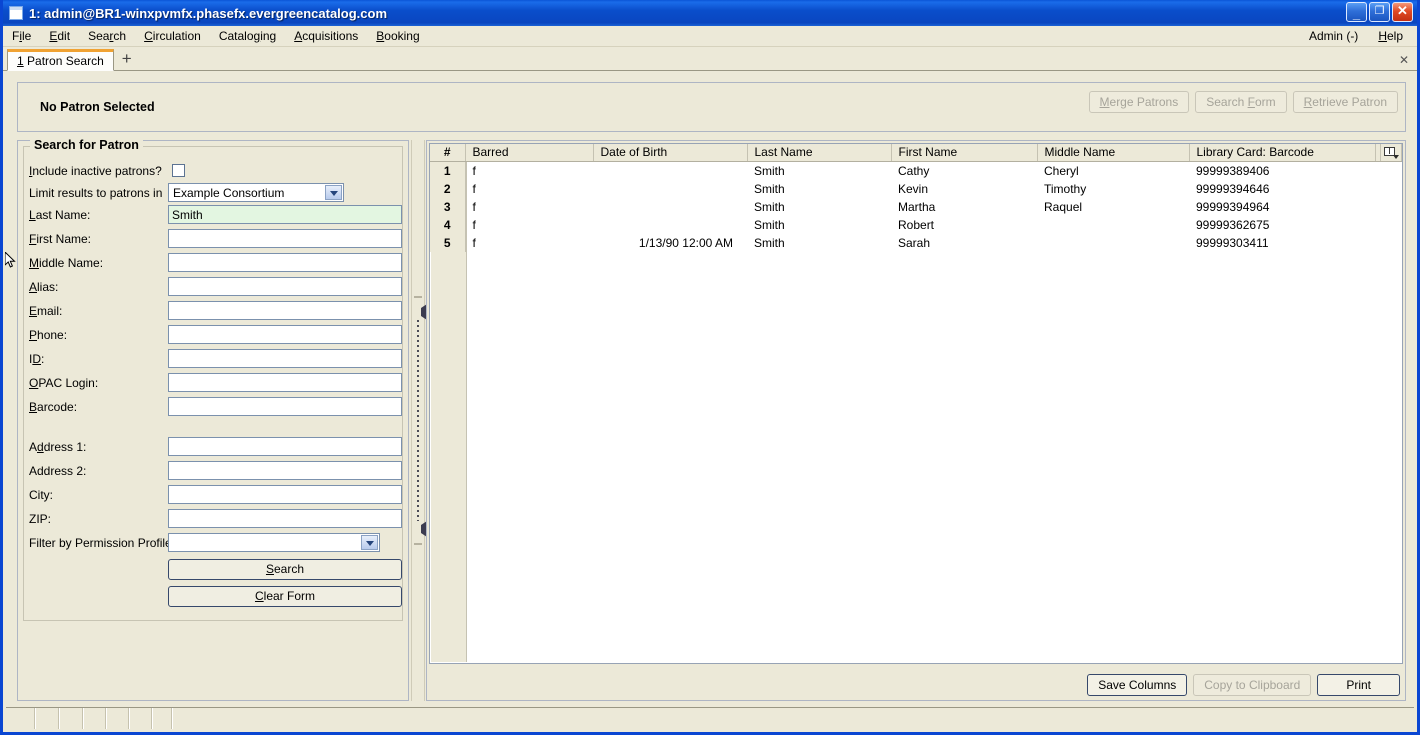  I want to click on results-buttons: Save Columns Copy to Clipboard Print, so click(1243, 685).